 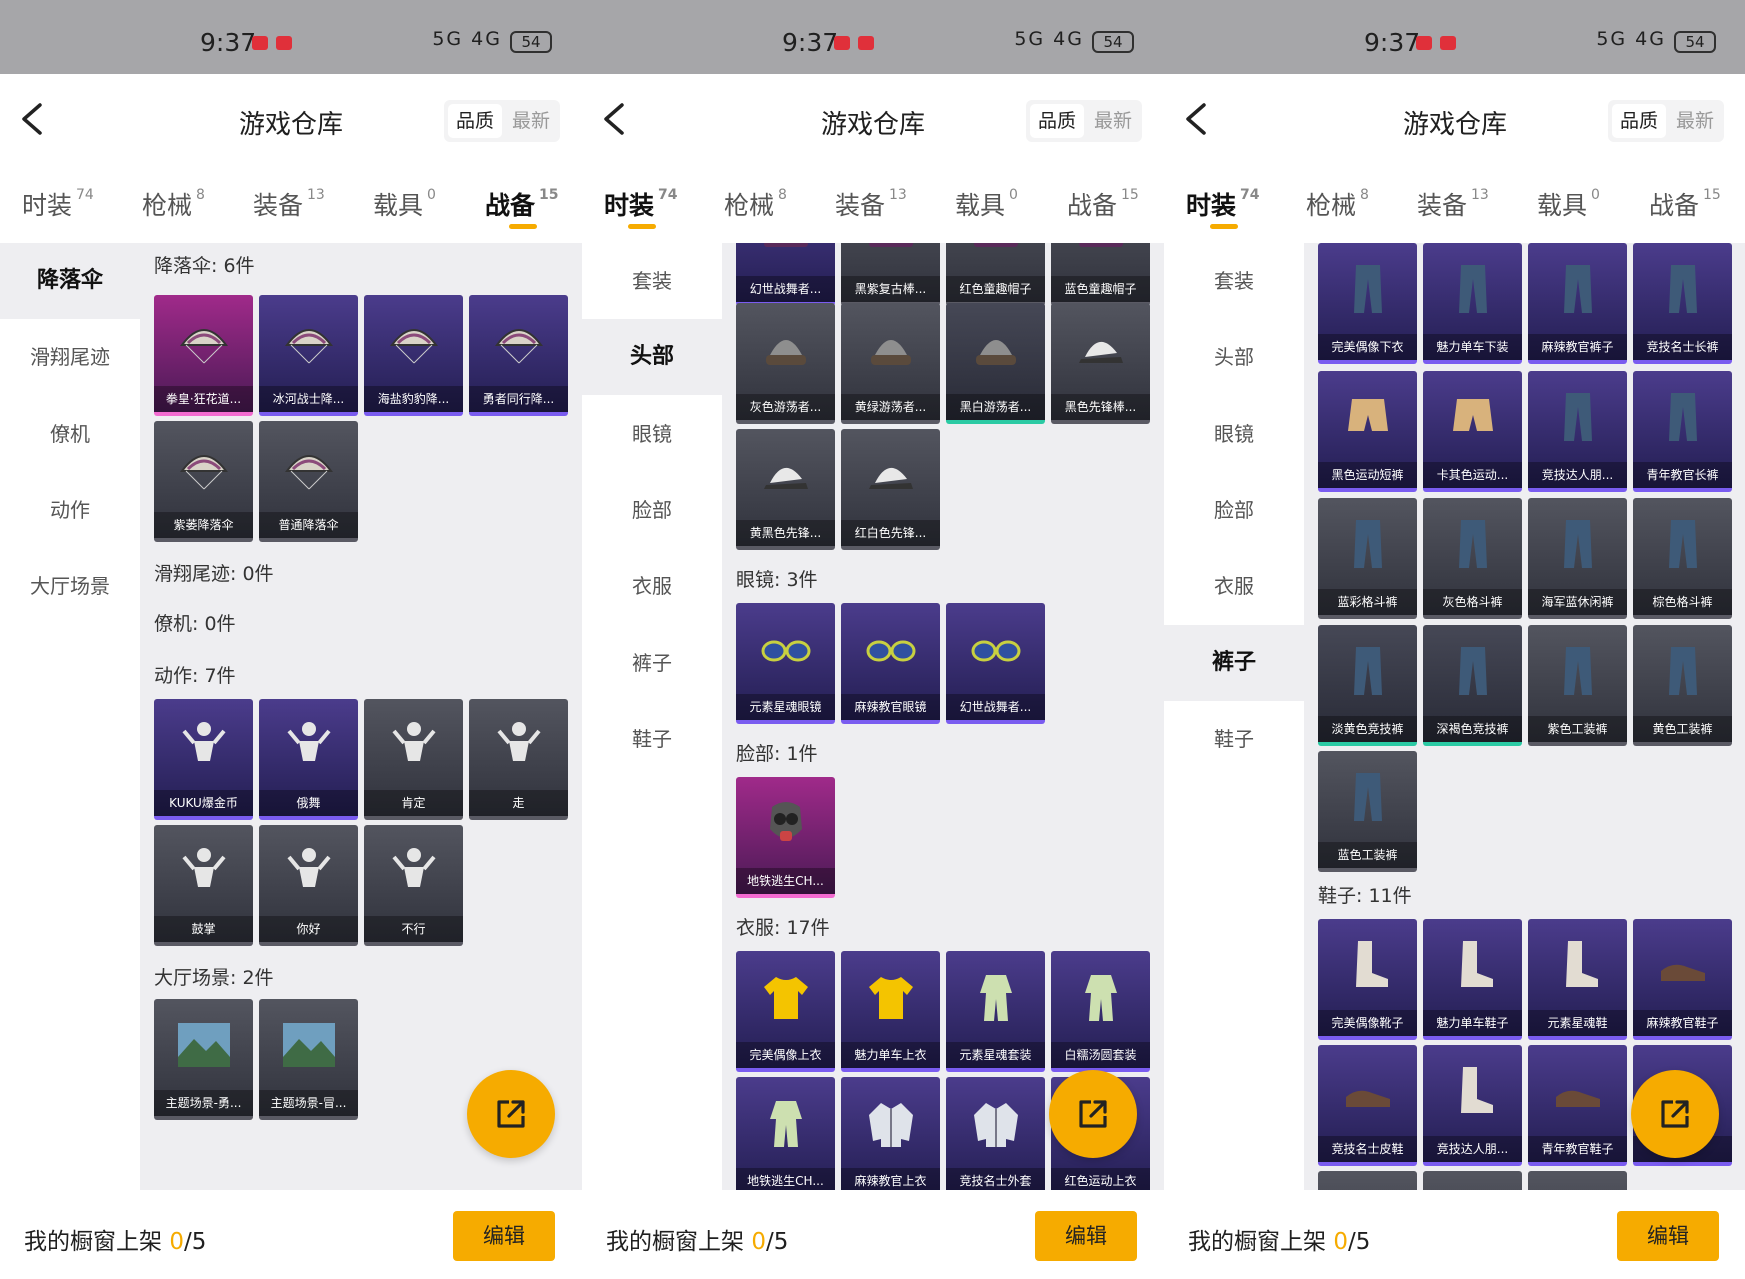 What do you see at coordinates (308, 759) in the screenshot?
I see `item-card: 俄舞` at bounding box center [308, 759].